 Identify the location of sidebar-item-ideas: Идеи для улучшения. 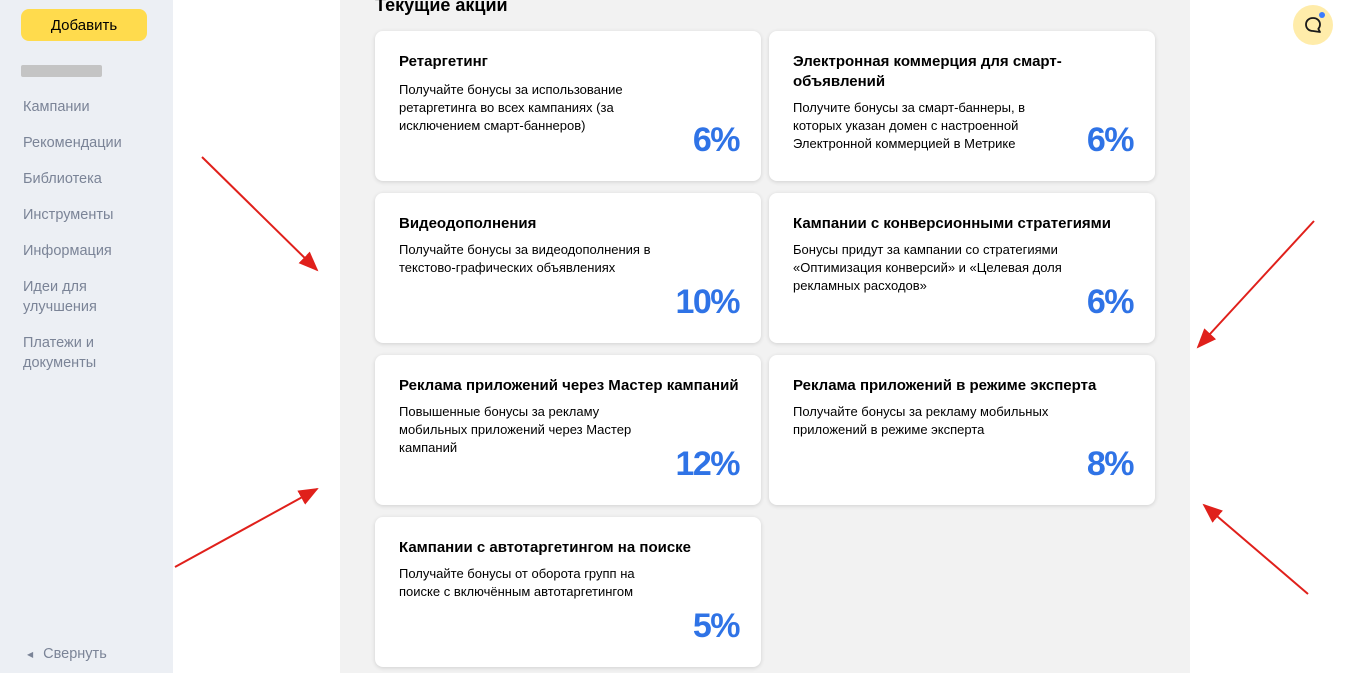
(93, 297).